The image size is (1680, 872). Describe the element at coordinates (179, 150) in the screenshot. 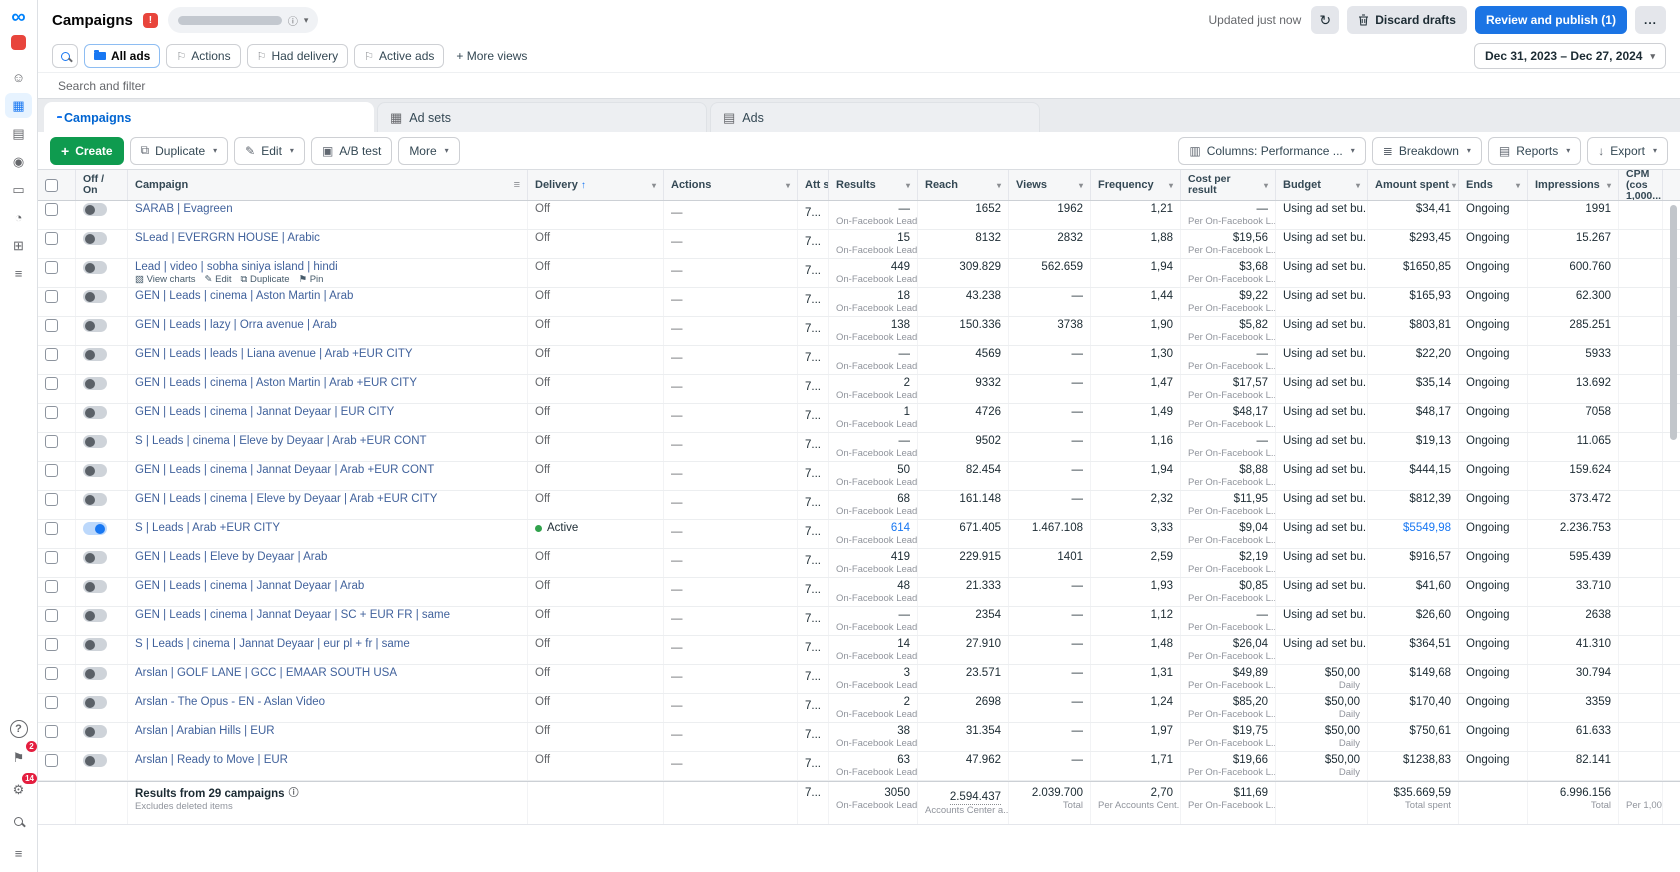

I see `duplicate-button: ⧉ Duplicate ▾` at that location.